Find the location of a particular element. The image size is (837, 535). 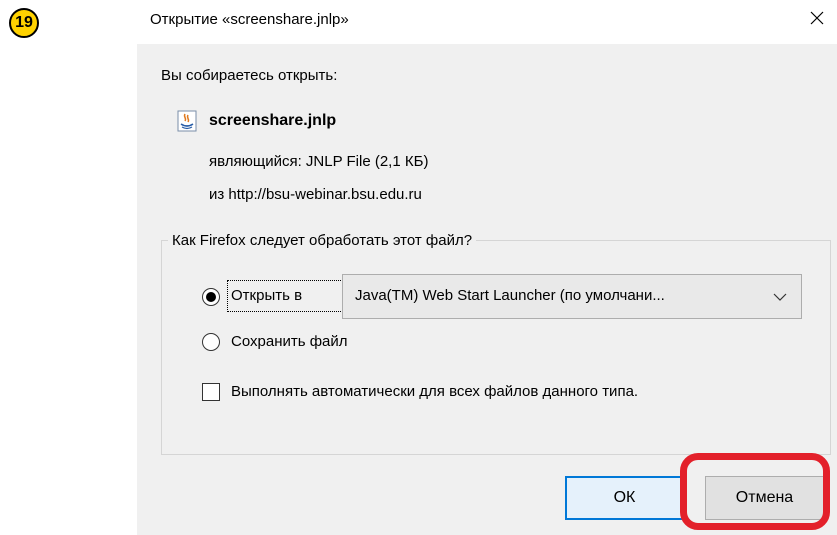

save-file-radio is located at coordinates (211, 342).